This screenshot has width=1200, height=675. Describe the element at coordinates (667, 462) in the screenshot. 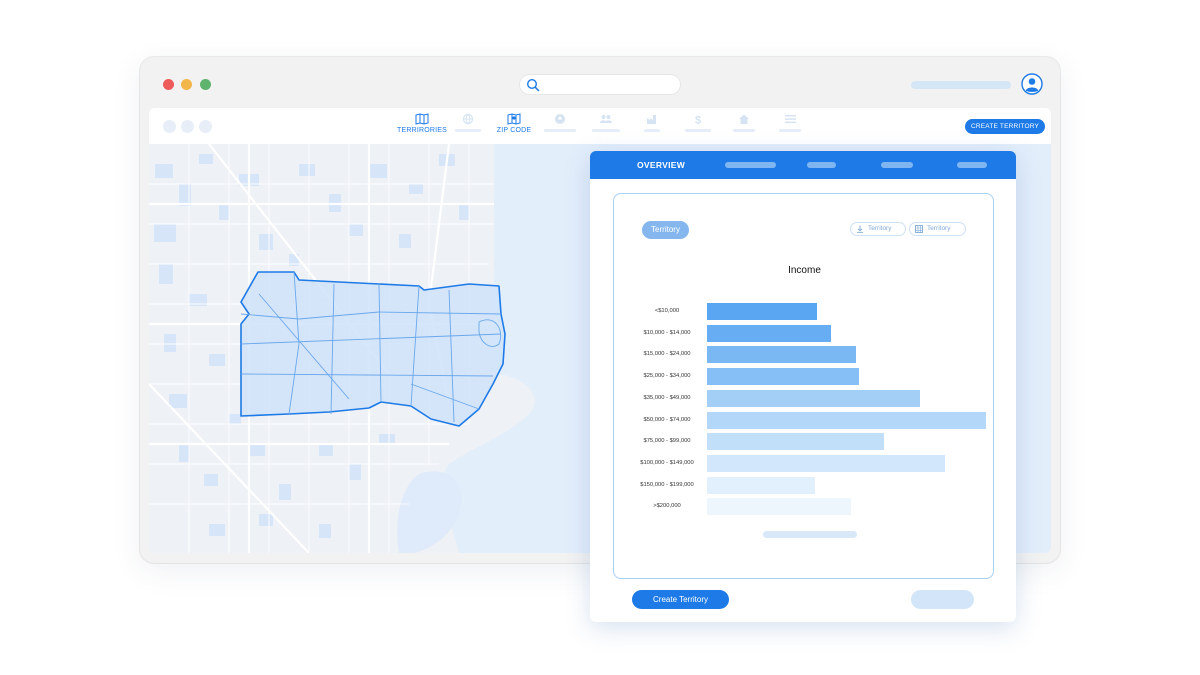

I see `bar-label: $100,000 - $149,000` at that location.